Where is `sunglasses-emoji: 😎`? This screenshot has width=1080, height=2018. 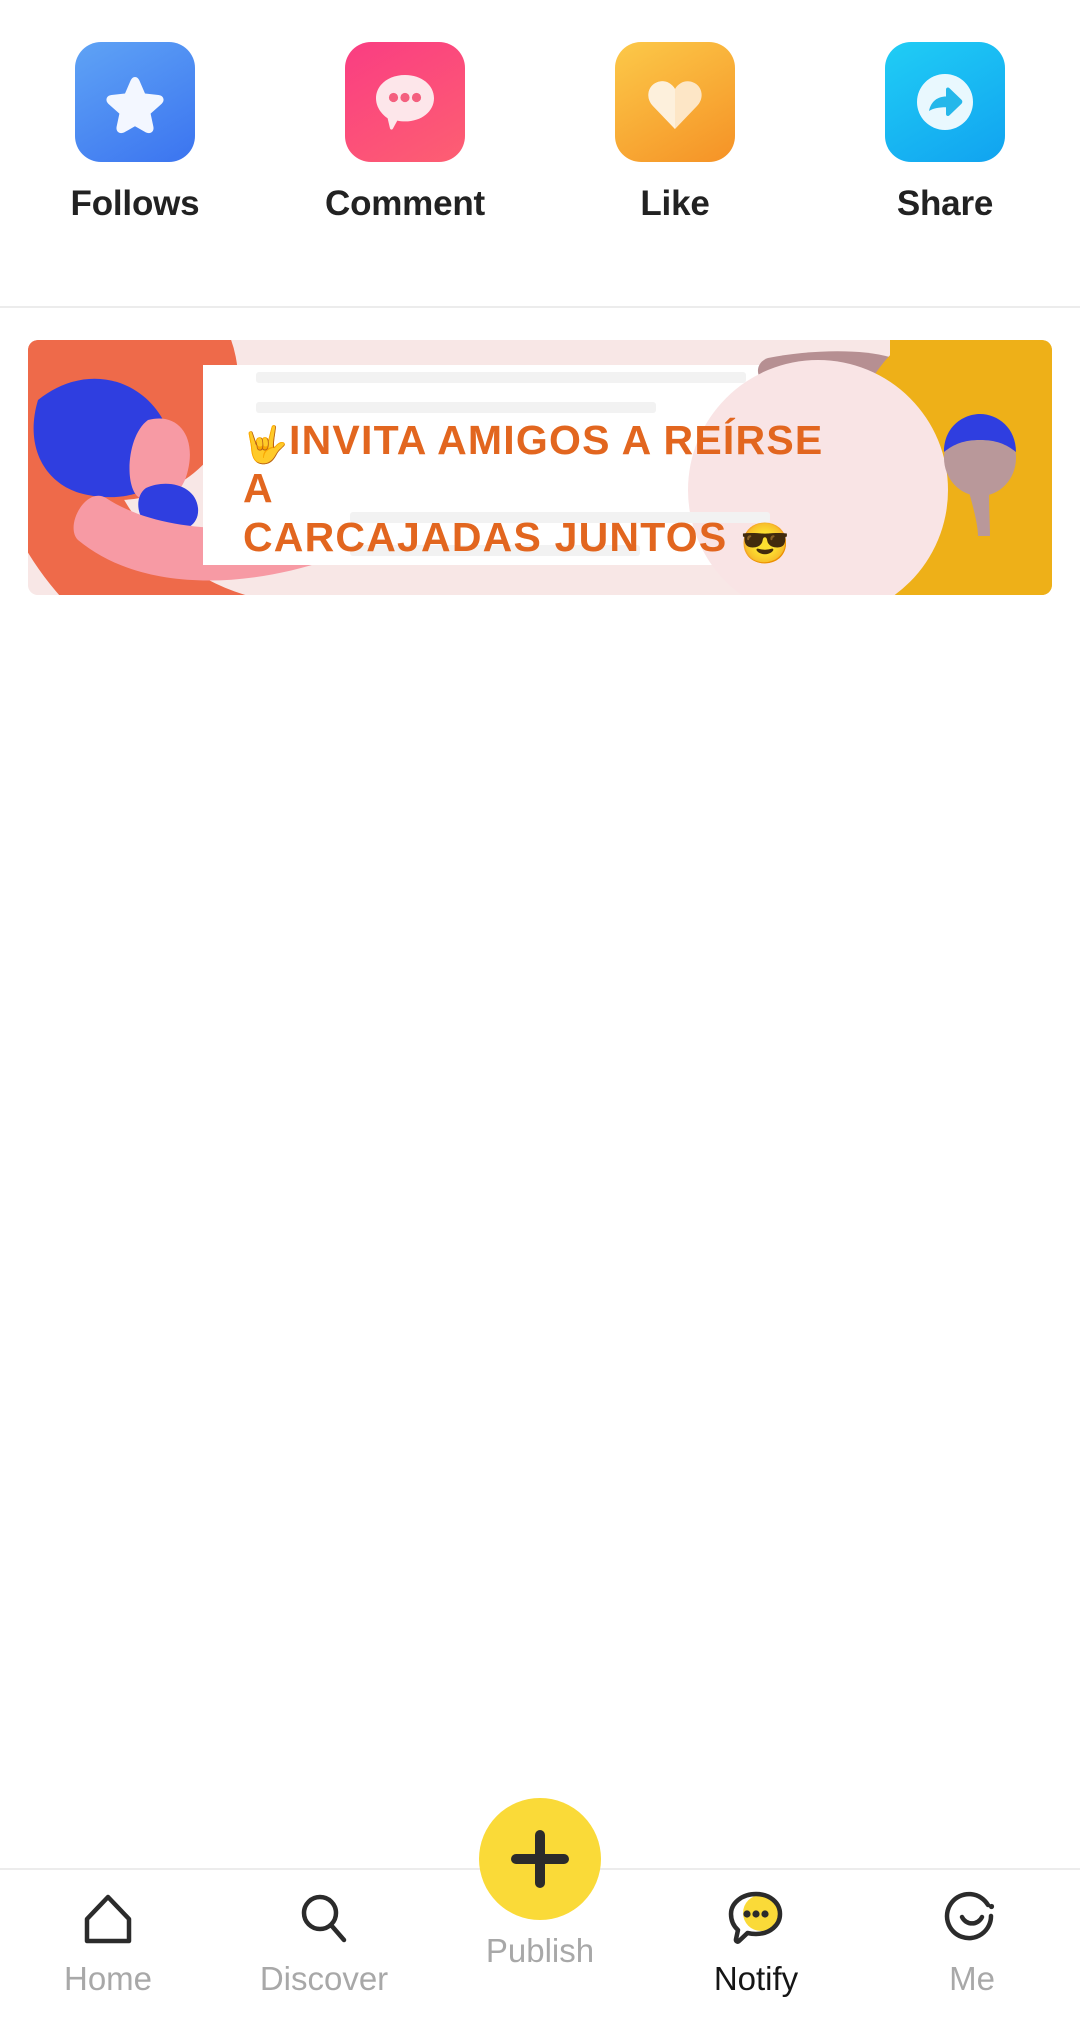
sunglasses-emoji: 😎 is located at coordinates (765, 543).